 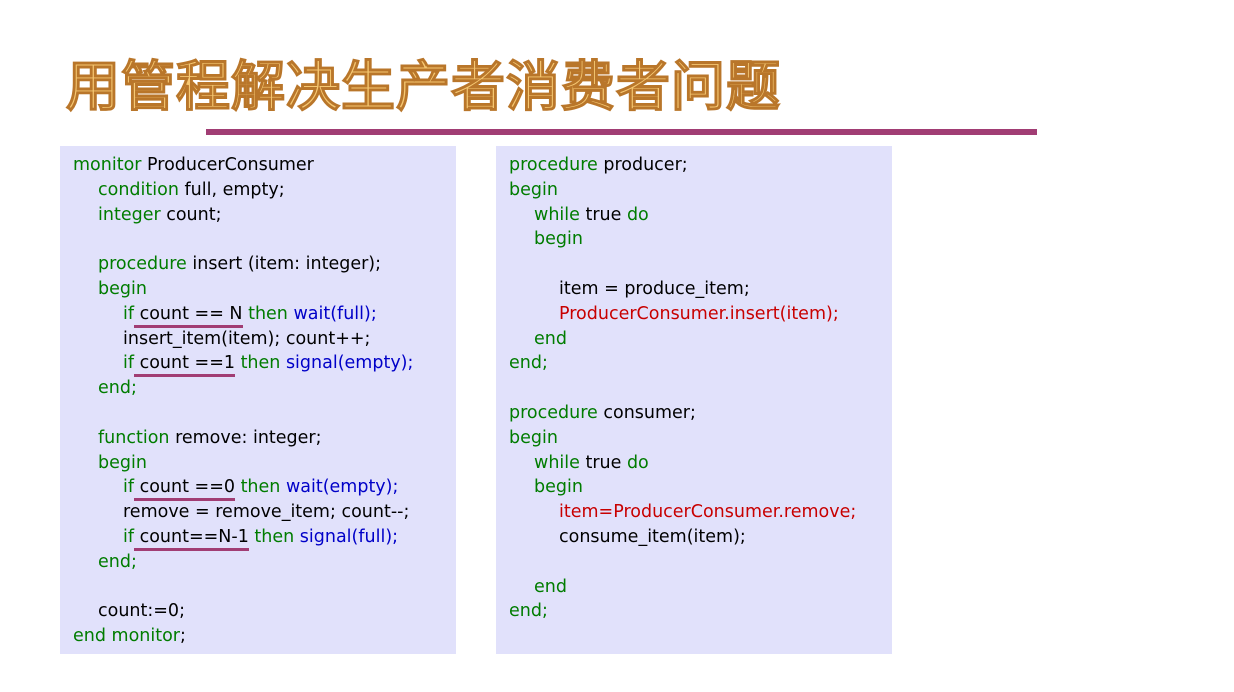 What do you see at coordinates (129, 214) in the screenshot?
I see `keyword: integer` at bounding box center [129, 214].